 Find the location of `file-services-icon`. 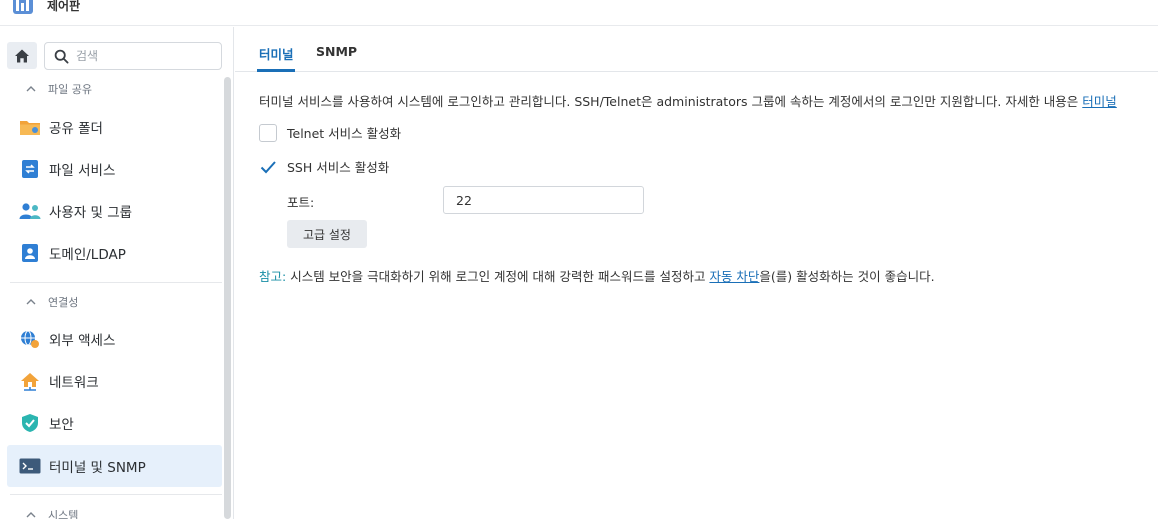

file-services-icon is located at coordinates (30, 169).